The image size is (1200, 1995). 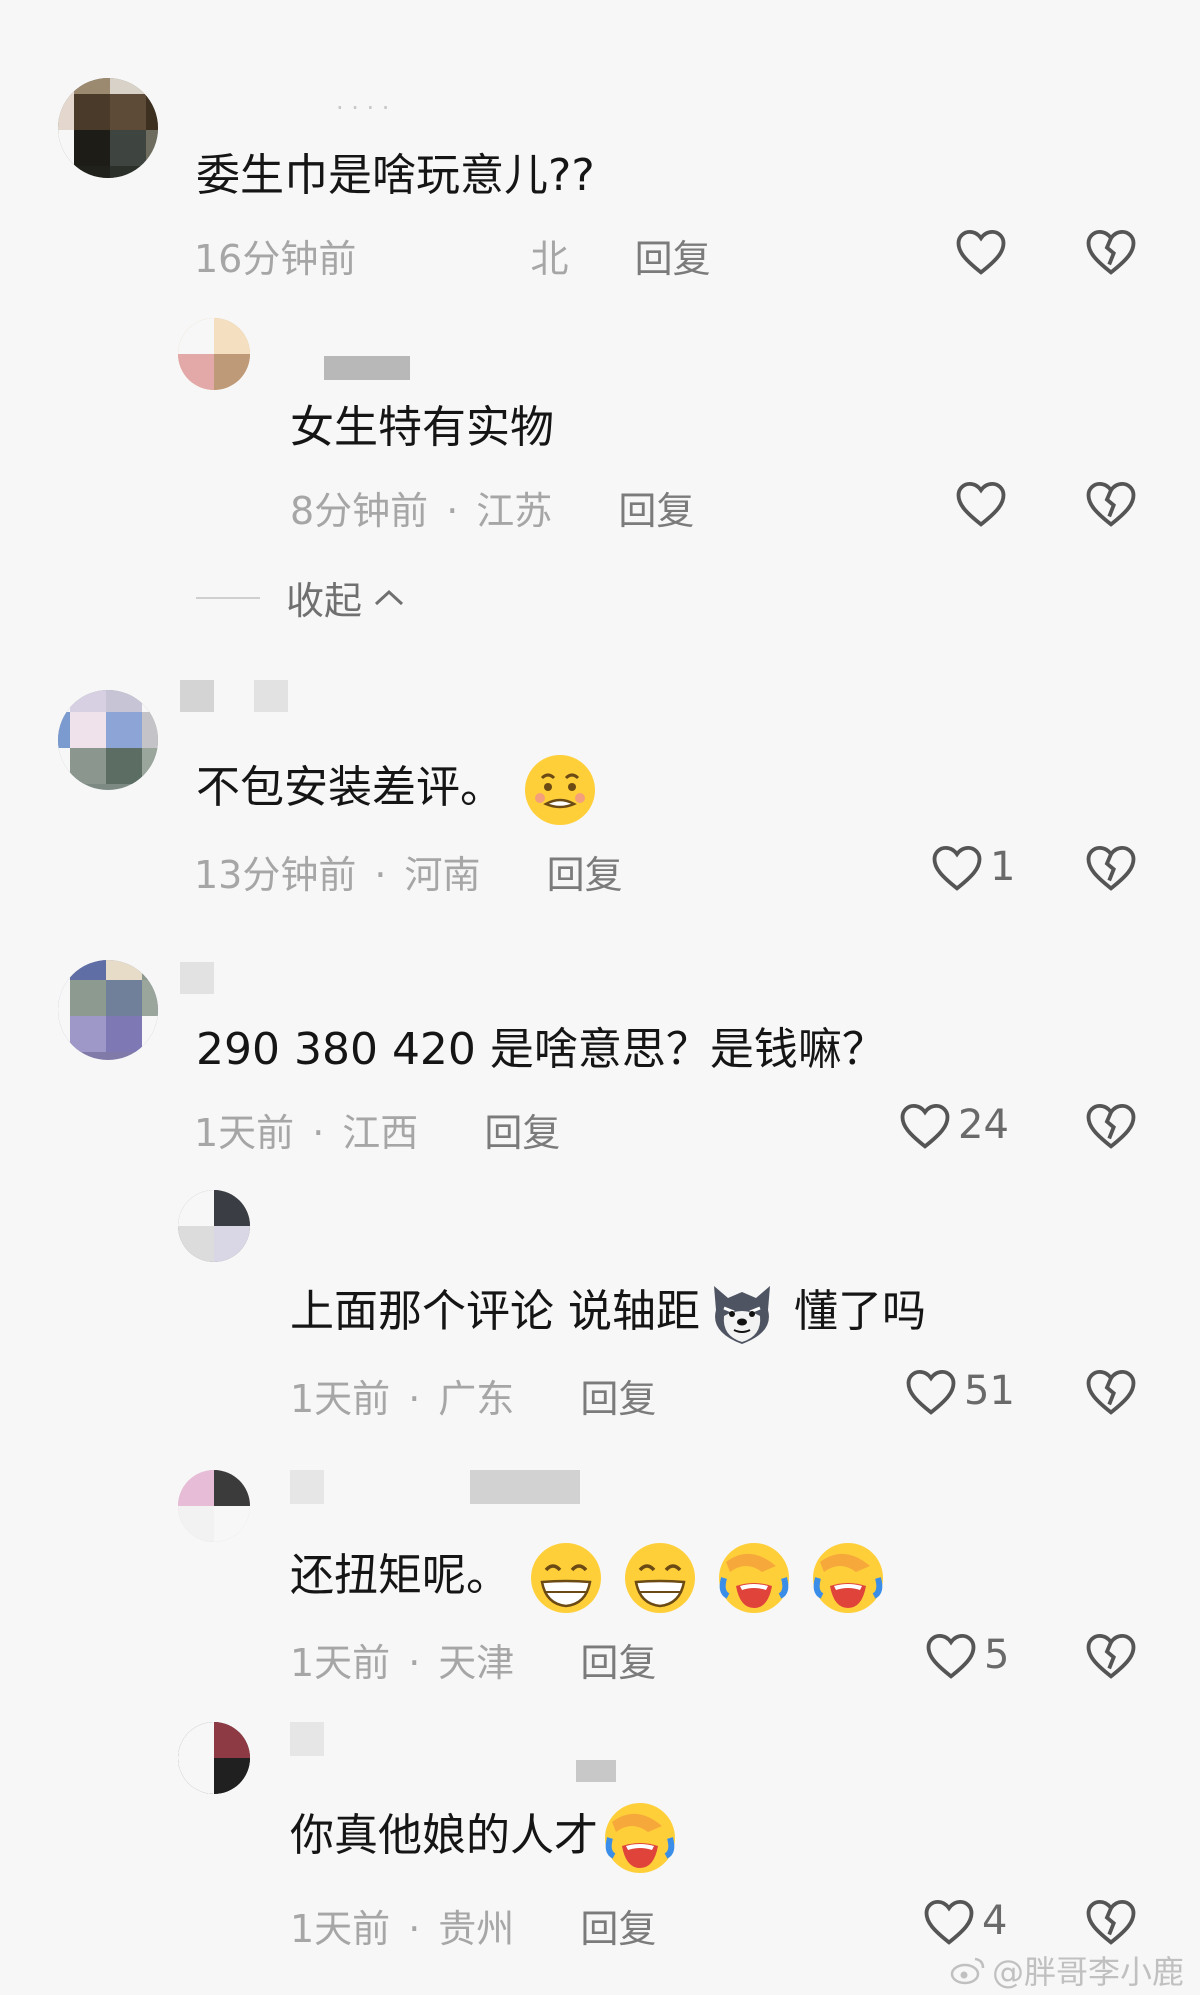 I want to click on comment-meta: 1天前 · 江西 回复, so click(x=377, y=1133).